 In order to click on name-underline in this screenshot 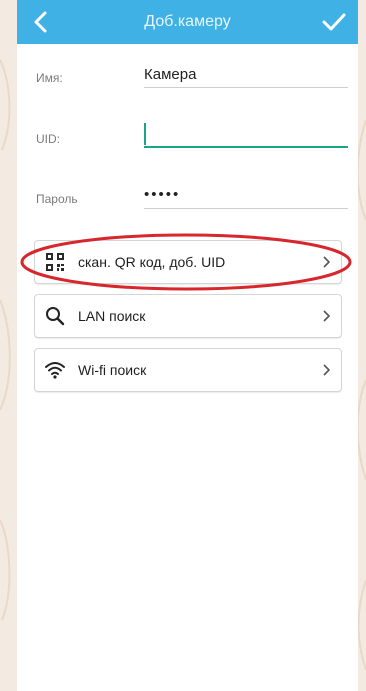, I will do `click(246, 87)`.